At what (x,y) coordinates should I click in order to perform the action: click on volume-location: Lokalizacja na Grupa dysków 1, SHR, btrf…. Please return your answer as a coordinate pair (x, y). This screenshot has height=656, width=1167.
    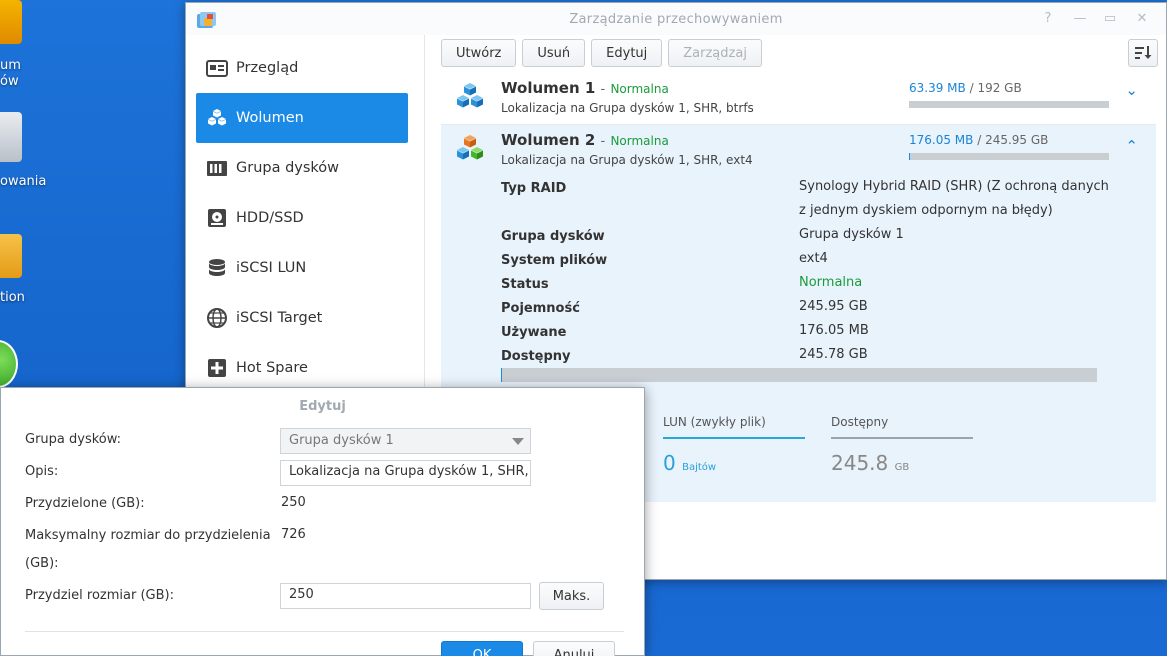
    Looking at the image, I should click on (627, 108).